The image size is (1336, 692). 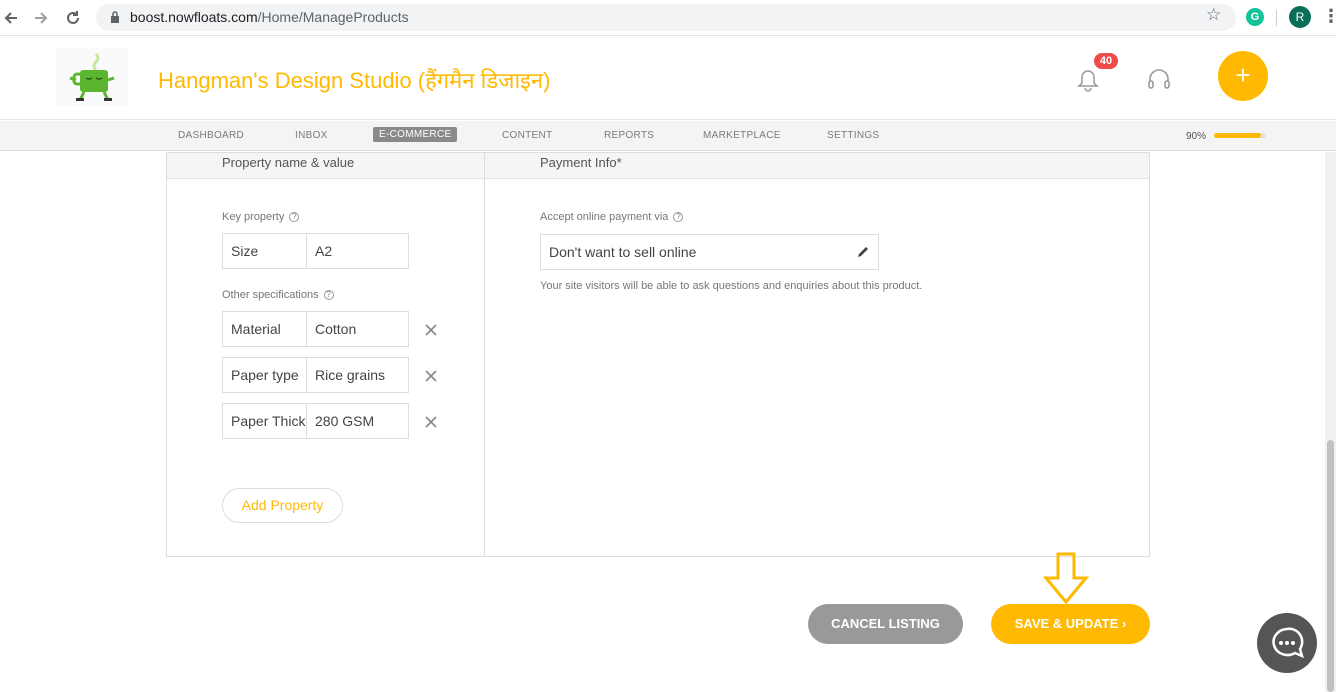 What do you see at coordinates (1088, 80) in the screenshot?
I see `notification-bell-icon` at bounding box center [1088, 80].